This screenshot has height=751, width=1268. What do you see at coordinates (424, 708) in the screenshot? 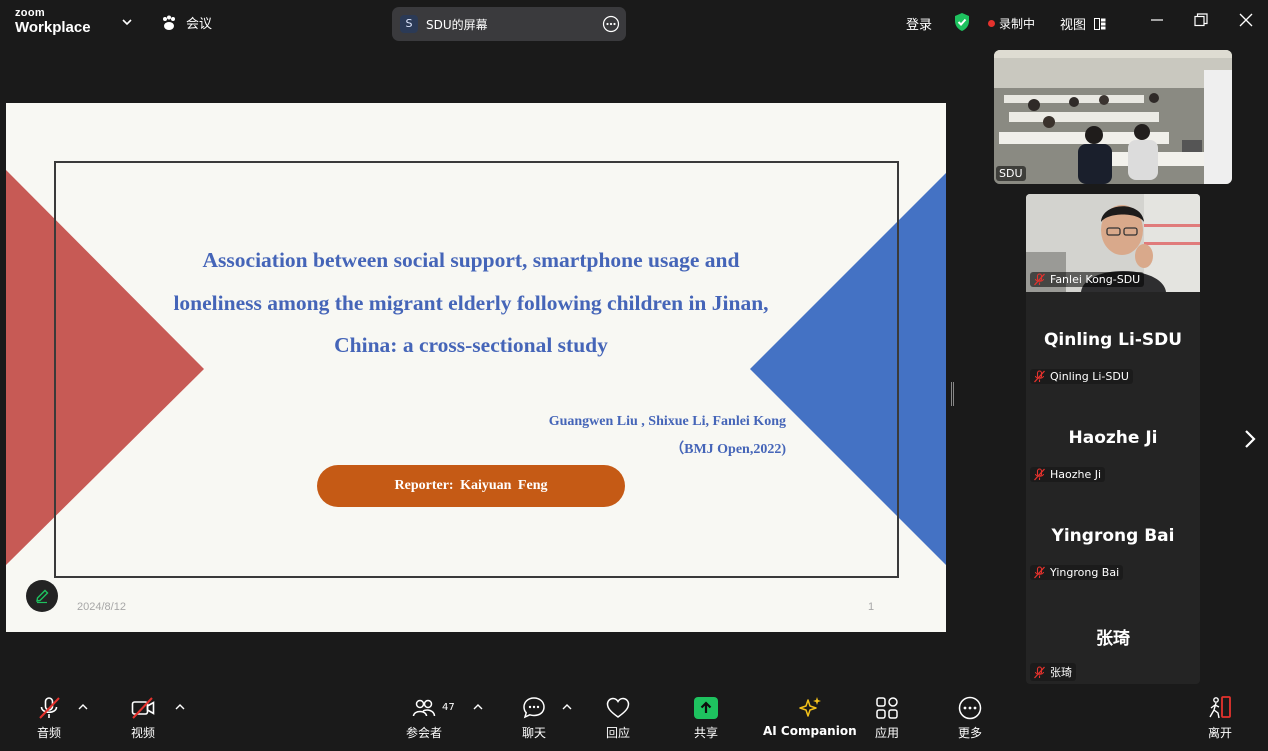
I see `participants-icon` at bounding box center [424, 708].